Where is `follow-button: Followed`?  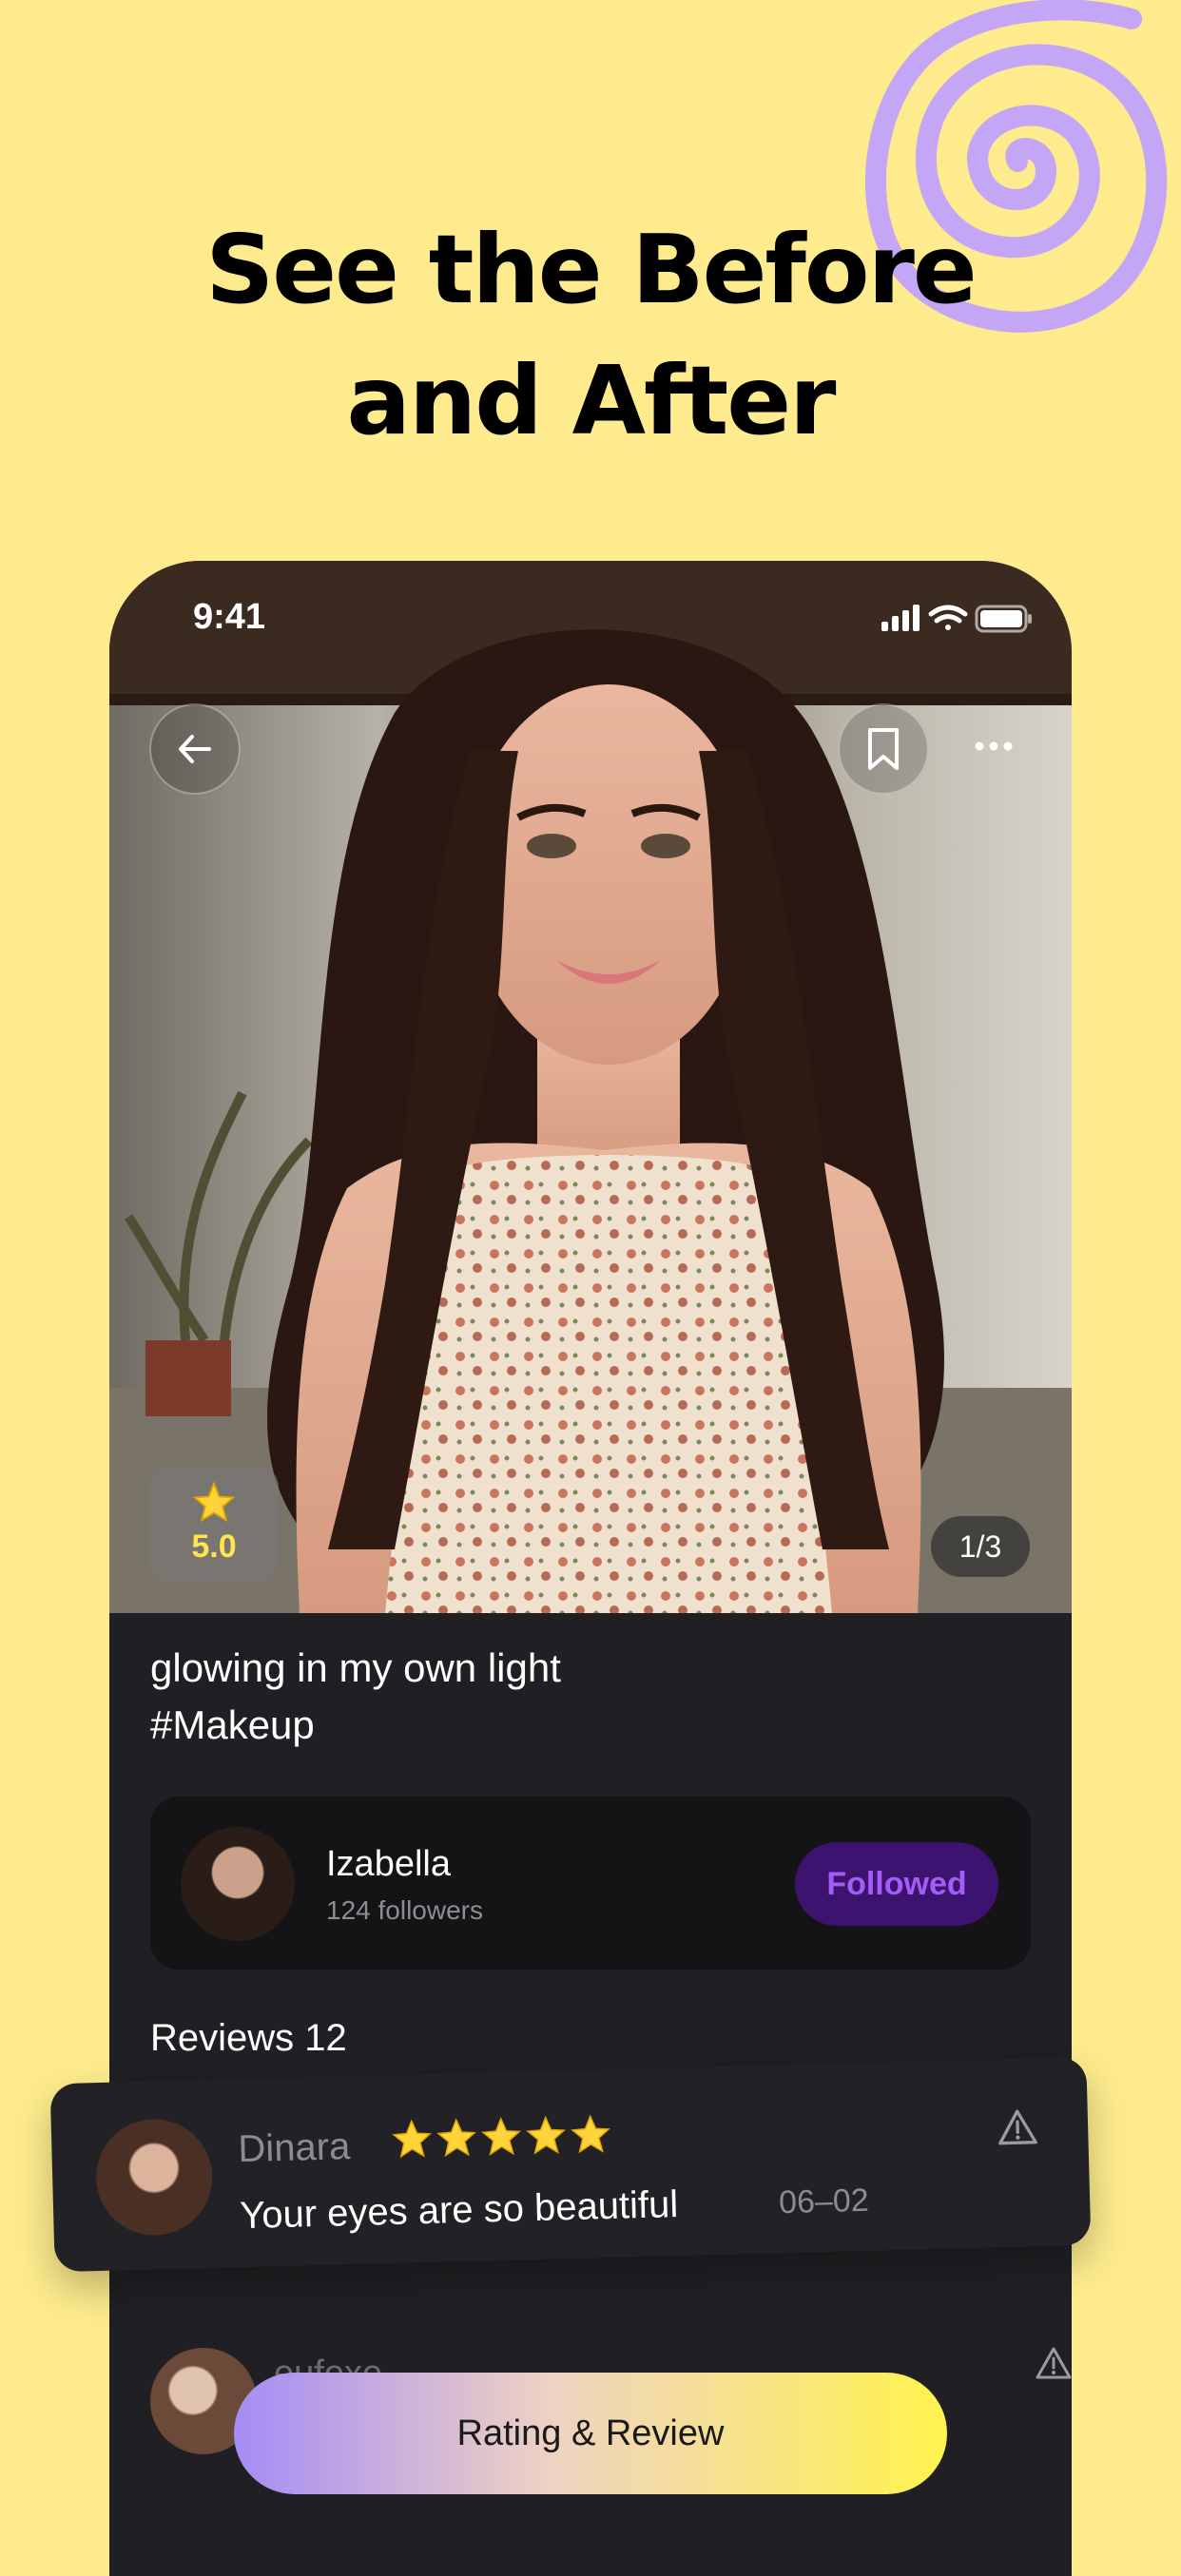
follow-button: Followed is located at coordinates (896, 1884).